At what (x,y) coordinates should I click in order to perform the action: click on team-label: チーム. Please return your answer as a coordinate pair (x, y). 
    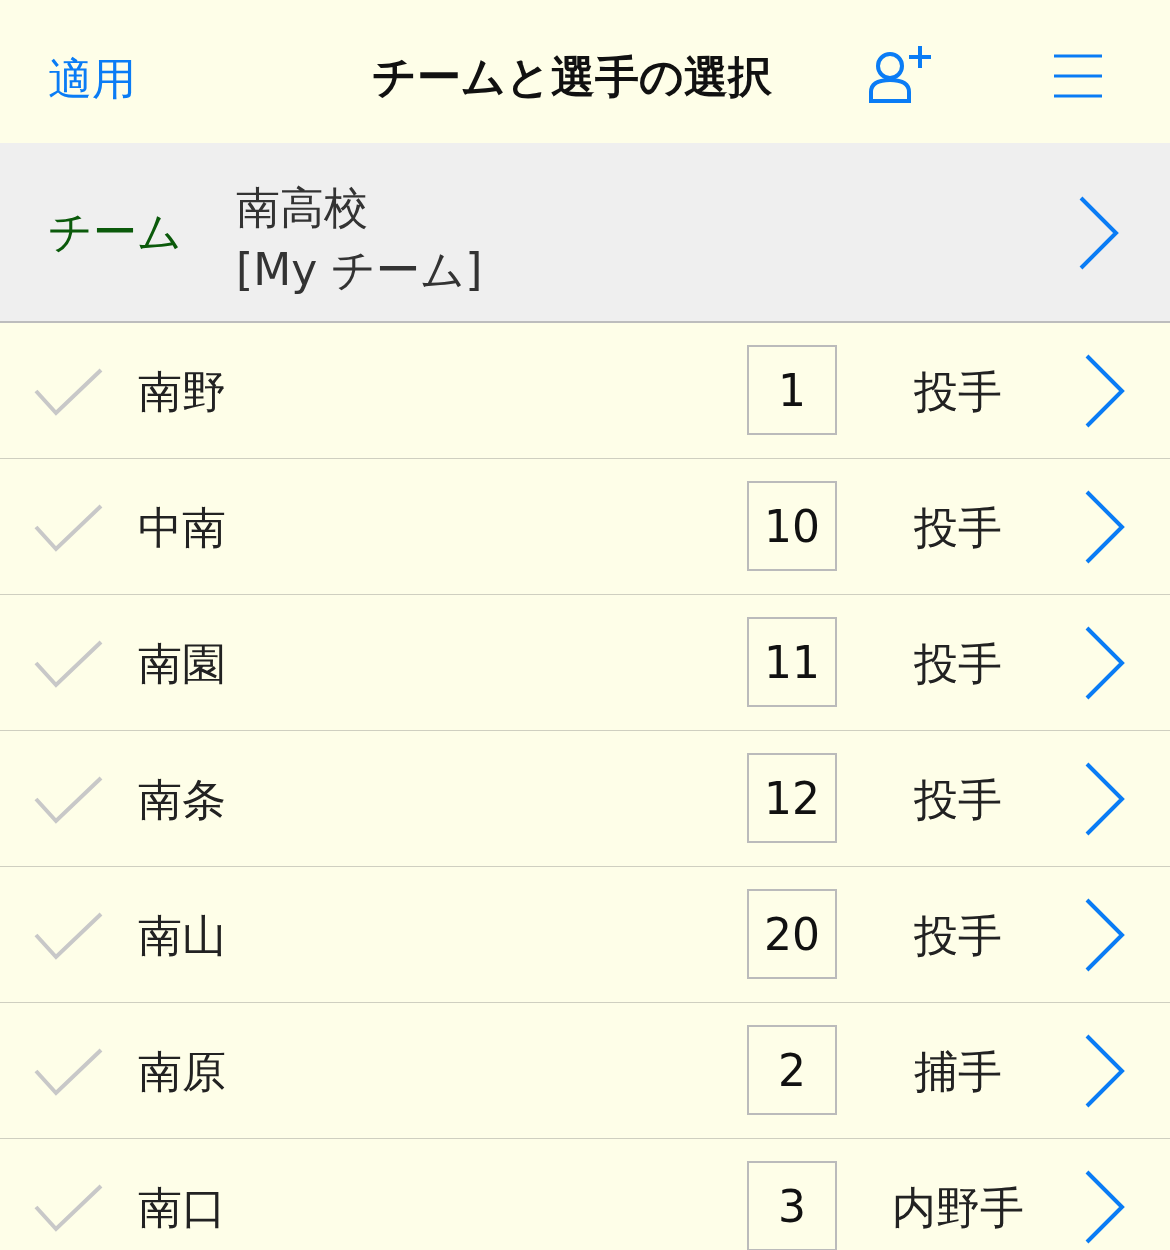
    Looking at the image, I should click on (115, 232).